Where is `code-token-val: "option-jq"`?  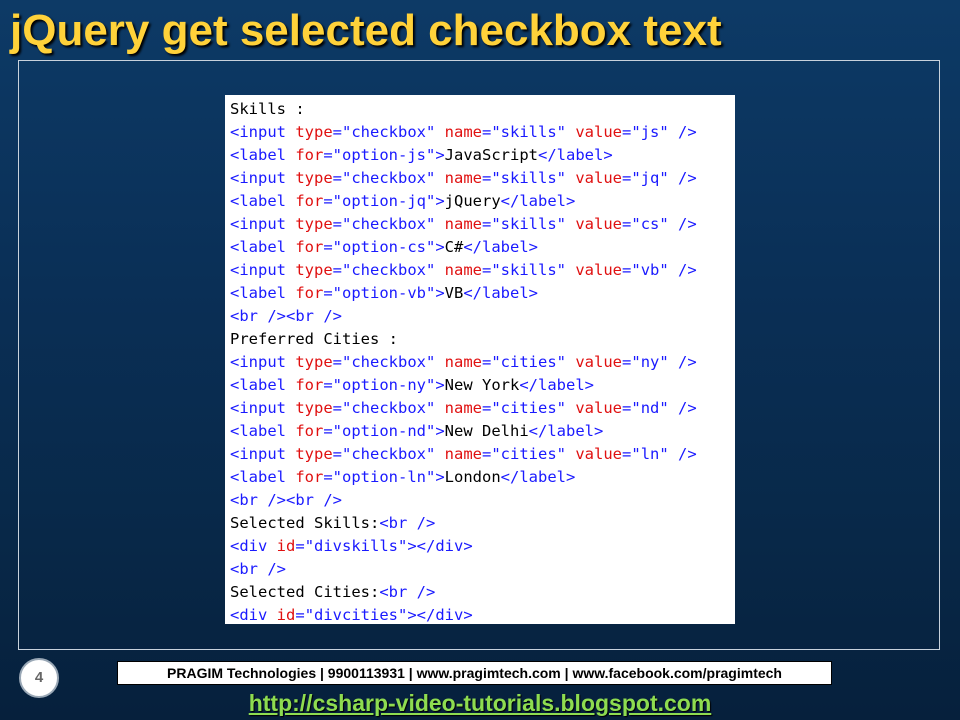
code-token-val: "option-jq" is located at coordinates (384, 201).